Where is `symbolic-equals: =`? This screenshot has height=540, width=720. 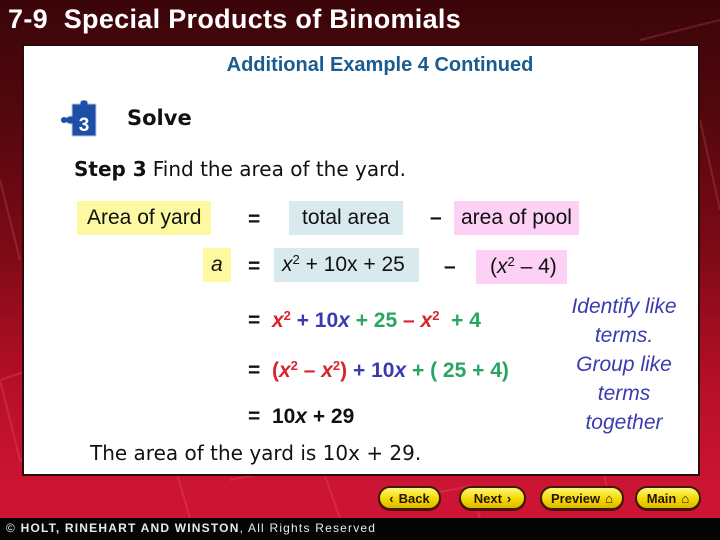 symbolic-equals: = is located at coordinates (254, 266).